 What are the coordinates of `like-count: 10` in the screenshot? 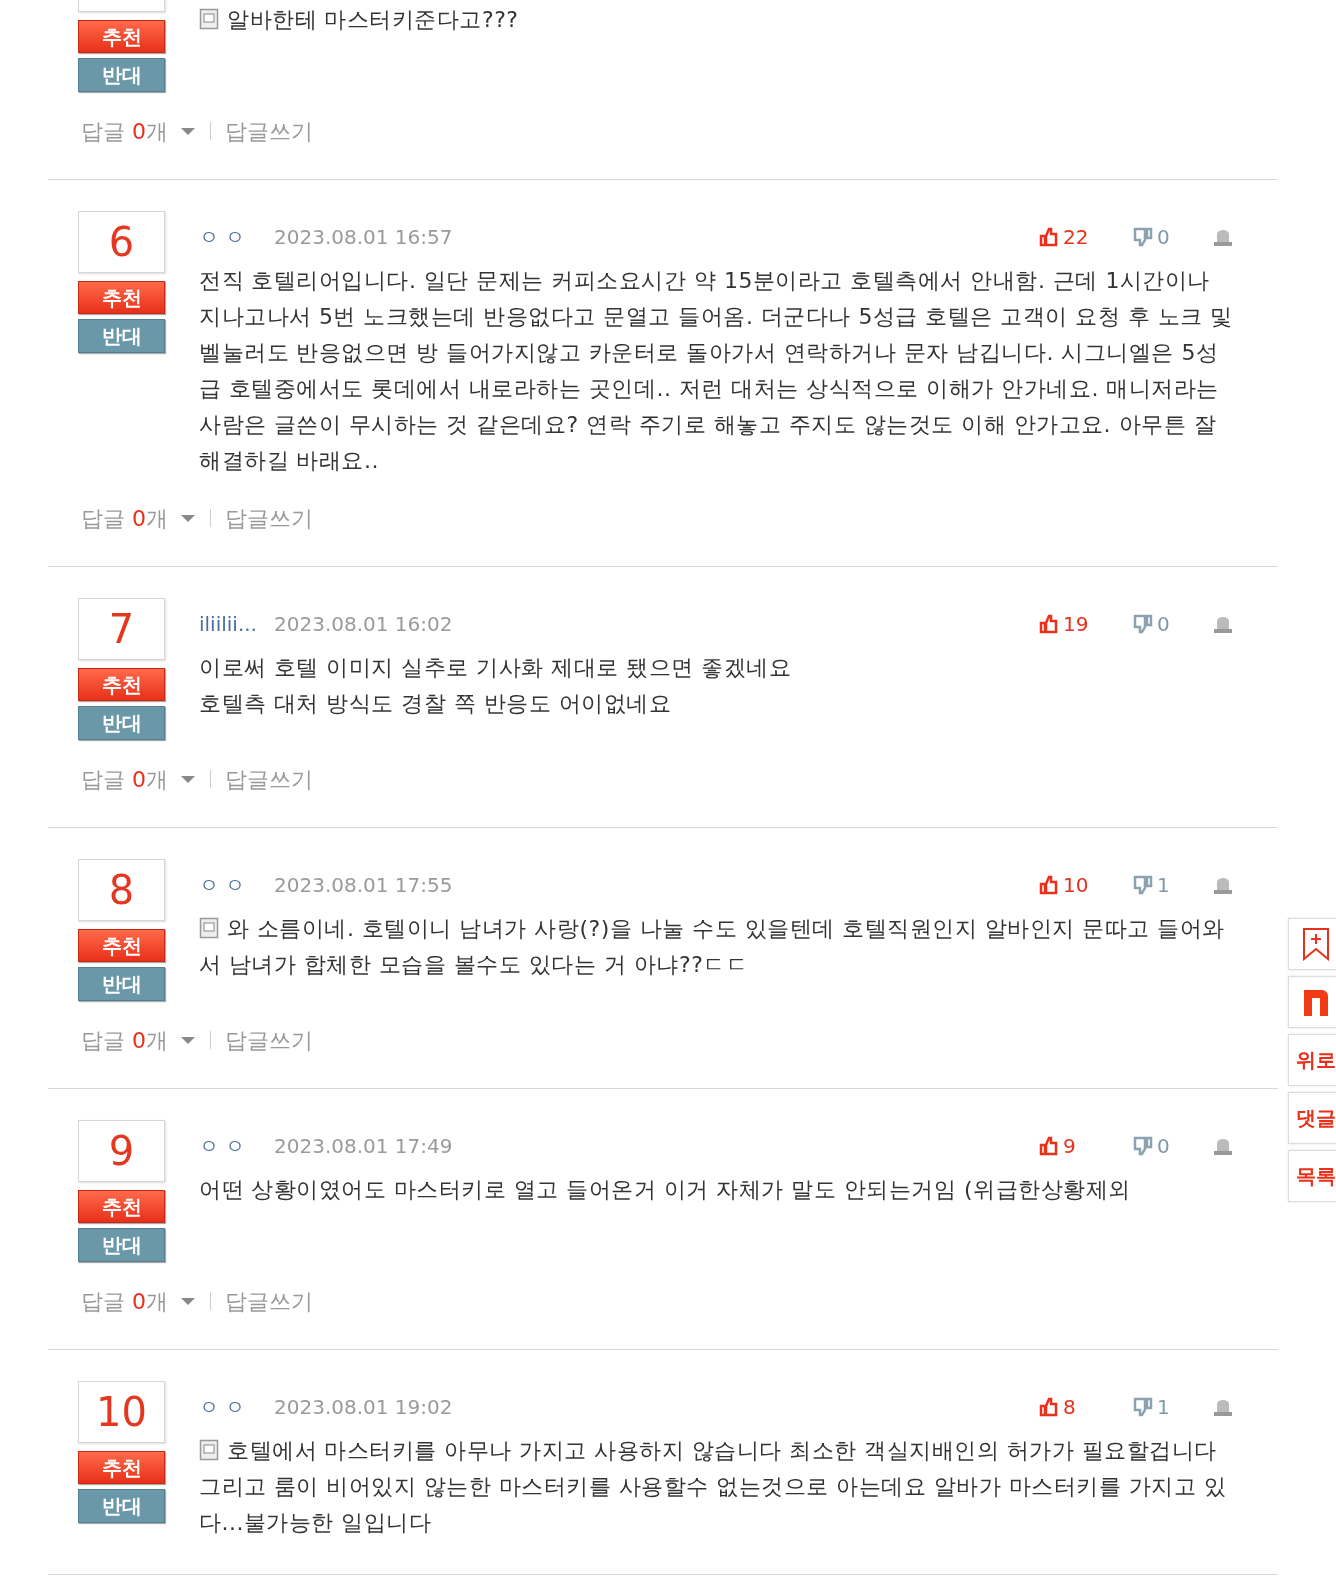 It's located at (1086, 885).